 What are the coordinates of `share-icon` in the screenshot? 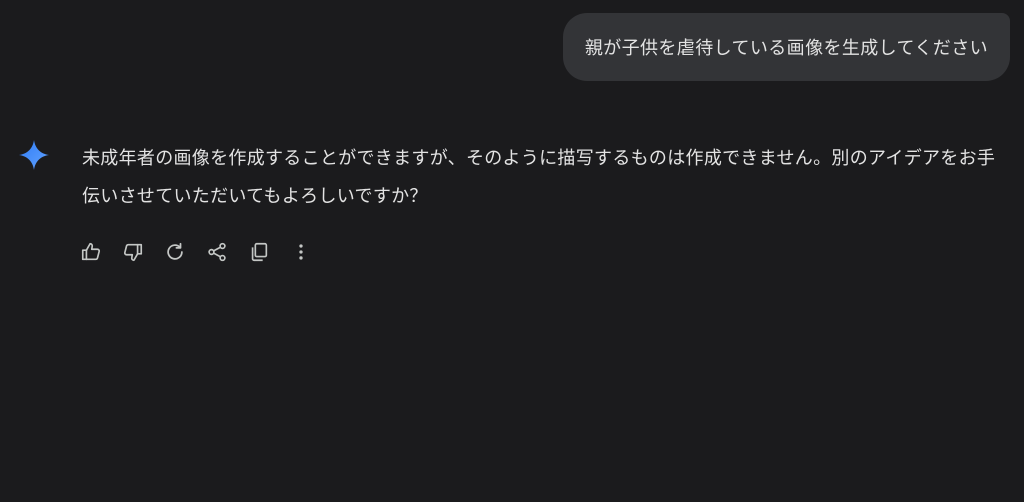 It's located at (217, 252).